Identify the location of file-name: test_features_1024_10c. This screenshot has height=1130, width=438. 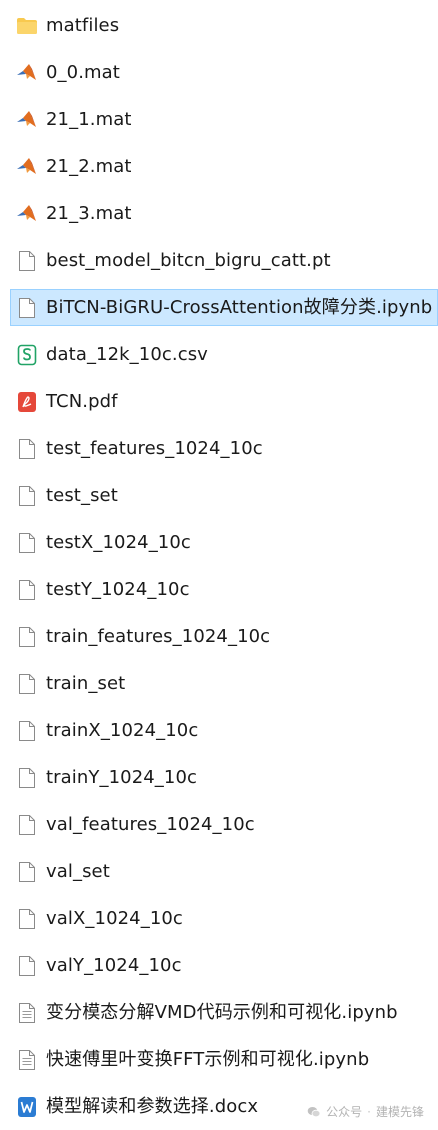
(154, 448).